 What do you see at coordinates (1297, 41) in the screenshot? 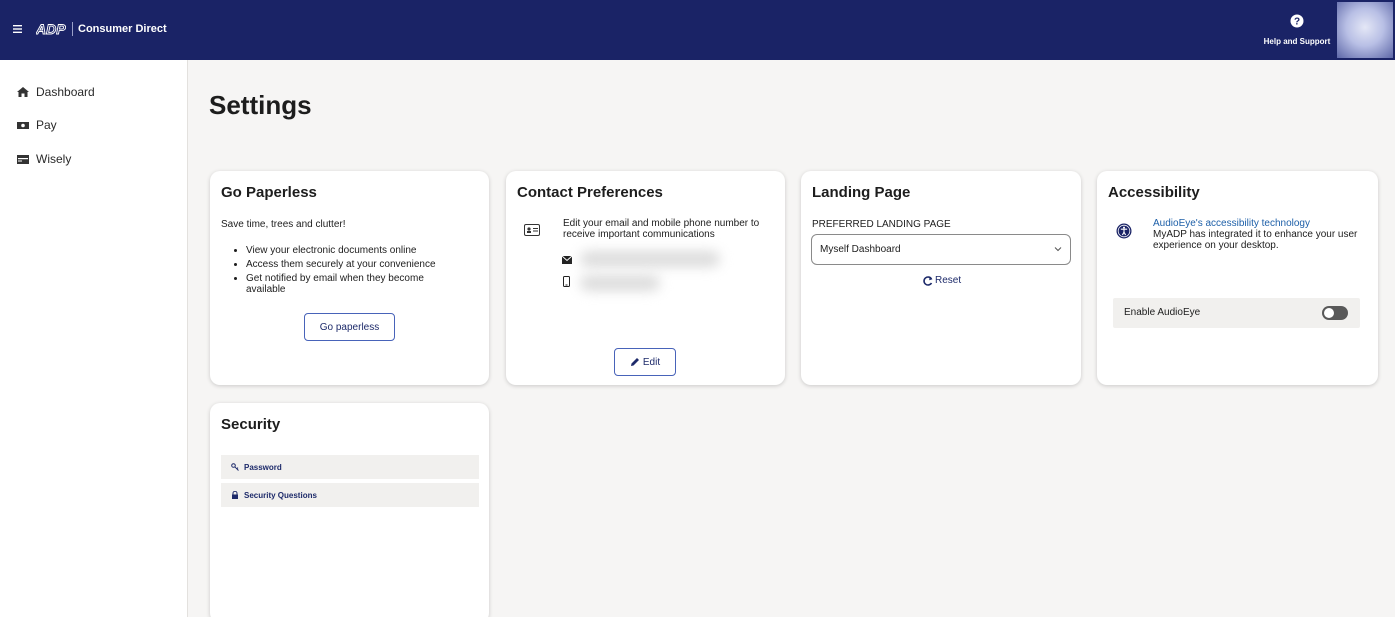
I see `help-label: Help and Support` at bounding box center [1297, 41].